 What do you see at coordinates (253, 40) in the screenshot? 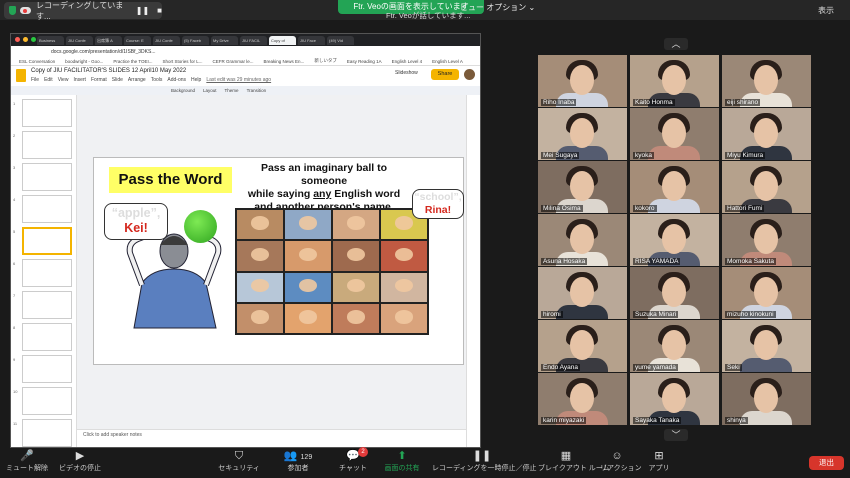
I see `browser-tab: JIU FACIL` at bounding box center [253, 40].